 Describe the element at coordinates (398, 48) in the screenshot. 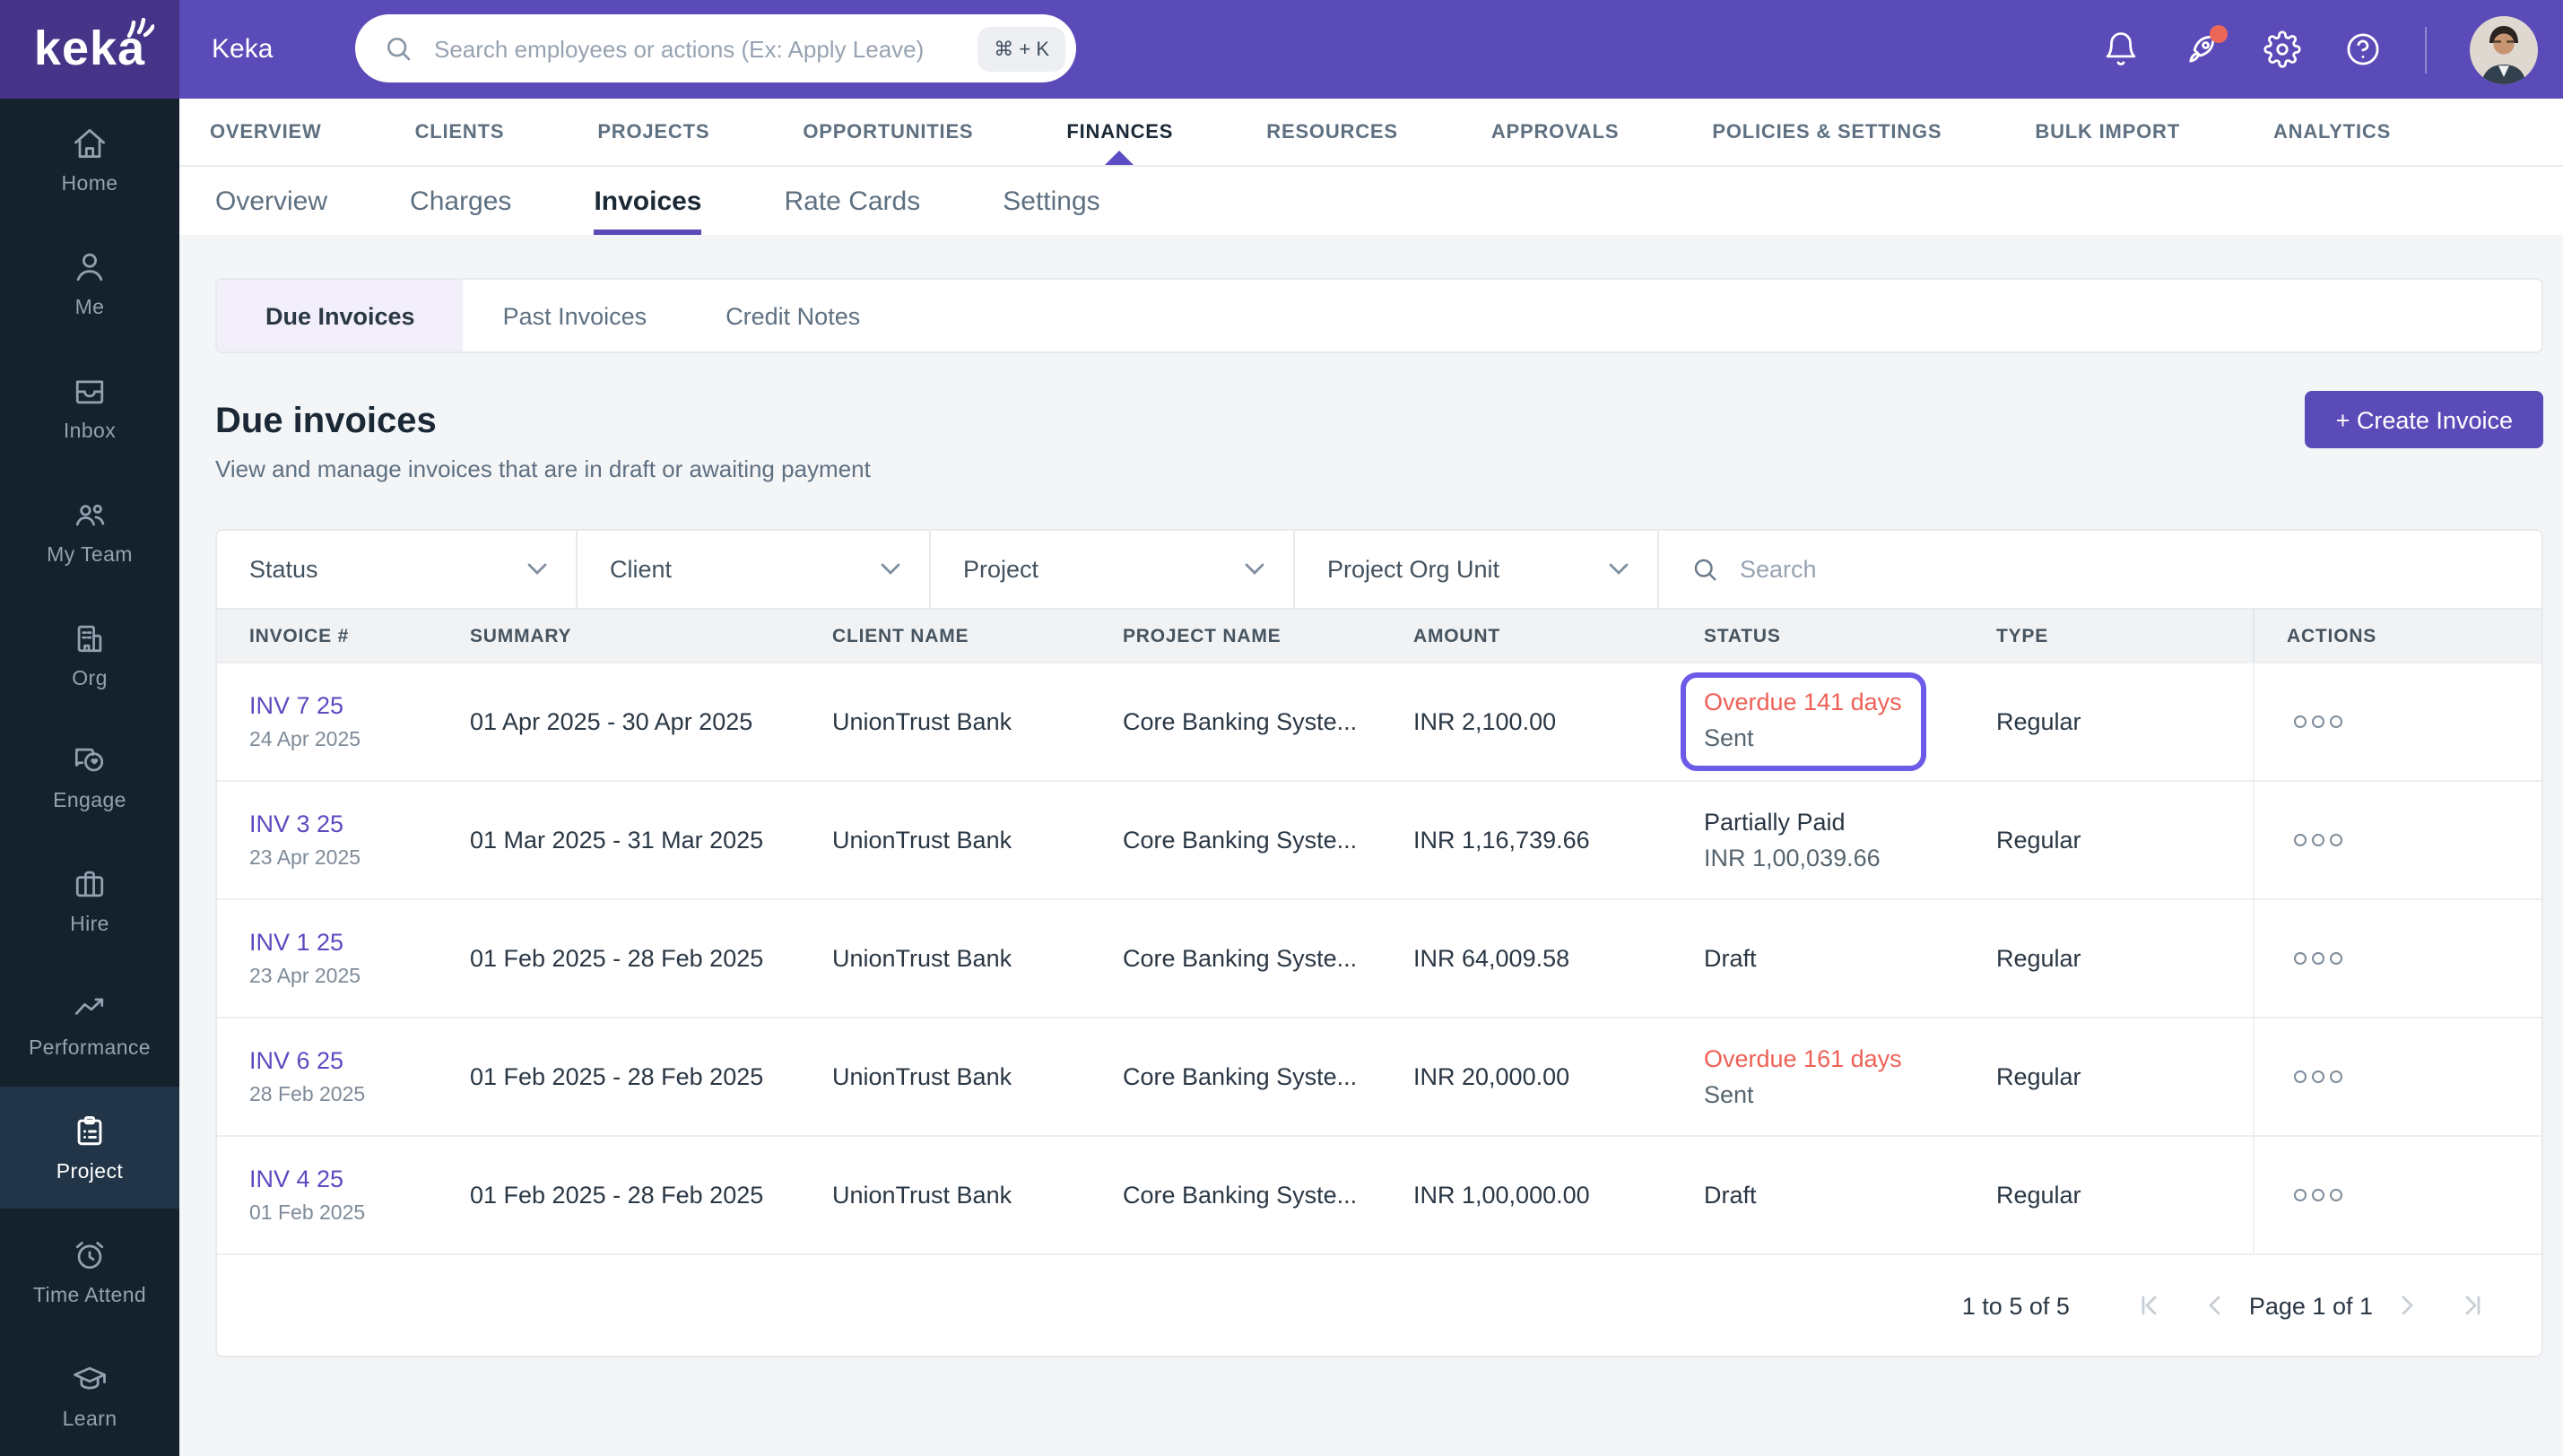

I see `search-icon` at that location.